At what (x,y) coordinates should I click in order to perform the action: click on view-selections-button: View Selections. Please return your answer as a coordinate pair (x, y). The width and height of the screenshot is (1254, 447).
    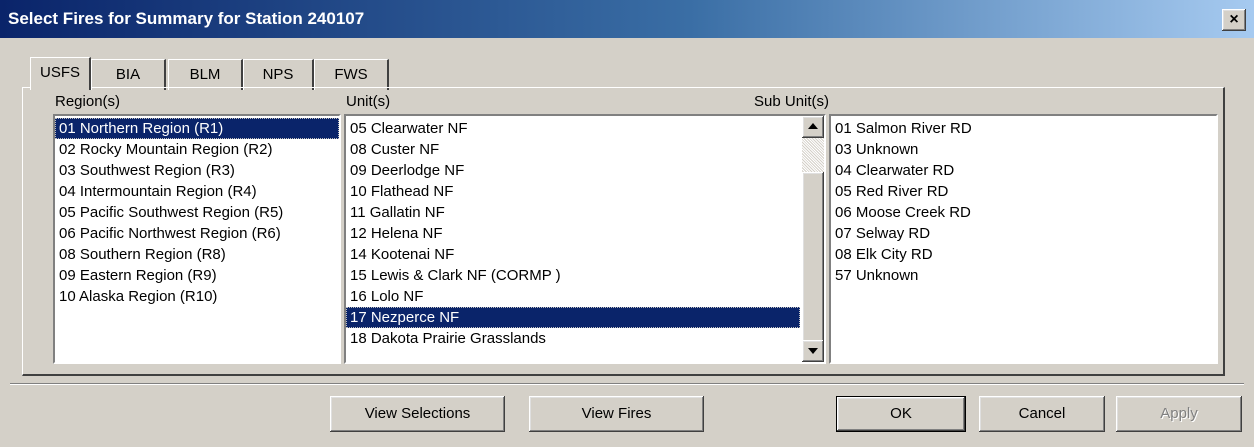
    Looking at the image, I should click on (417, 414).